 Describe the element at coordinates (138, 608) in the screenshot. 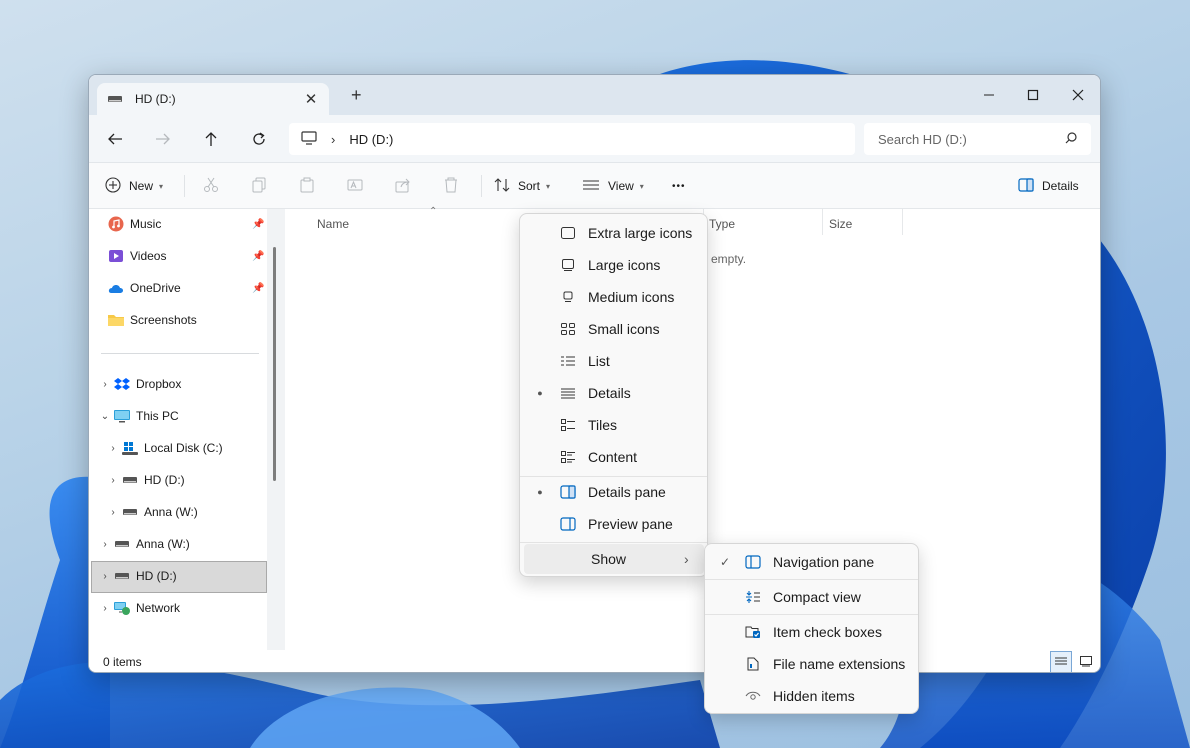

I see `sidebar-item-network: › Network` at that location.